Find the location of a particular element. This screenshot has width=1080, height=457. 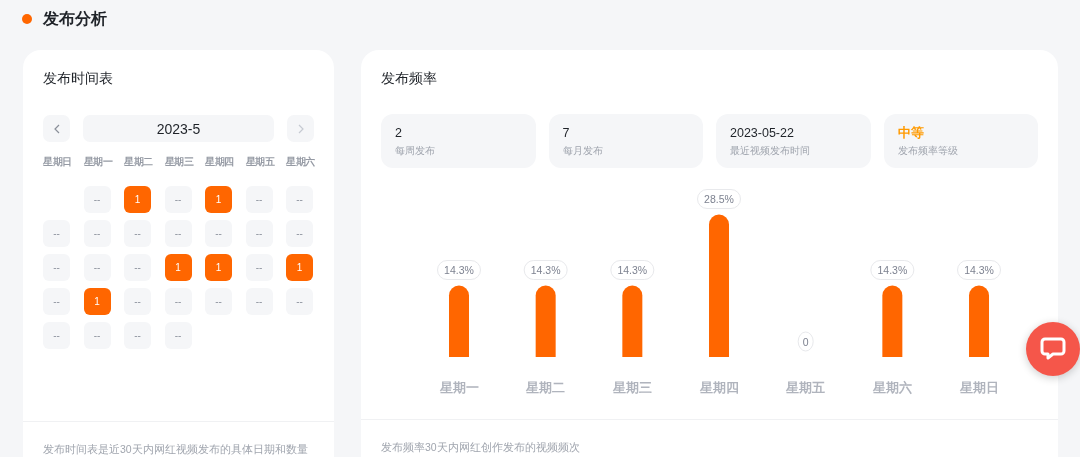

stat-value: 2023-05-22 is located at coordinates (762, 133).